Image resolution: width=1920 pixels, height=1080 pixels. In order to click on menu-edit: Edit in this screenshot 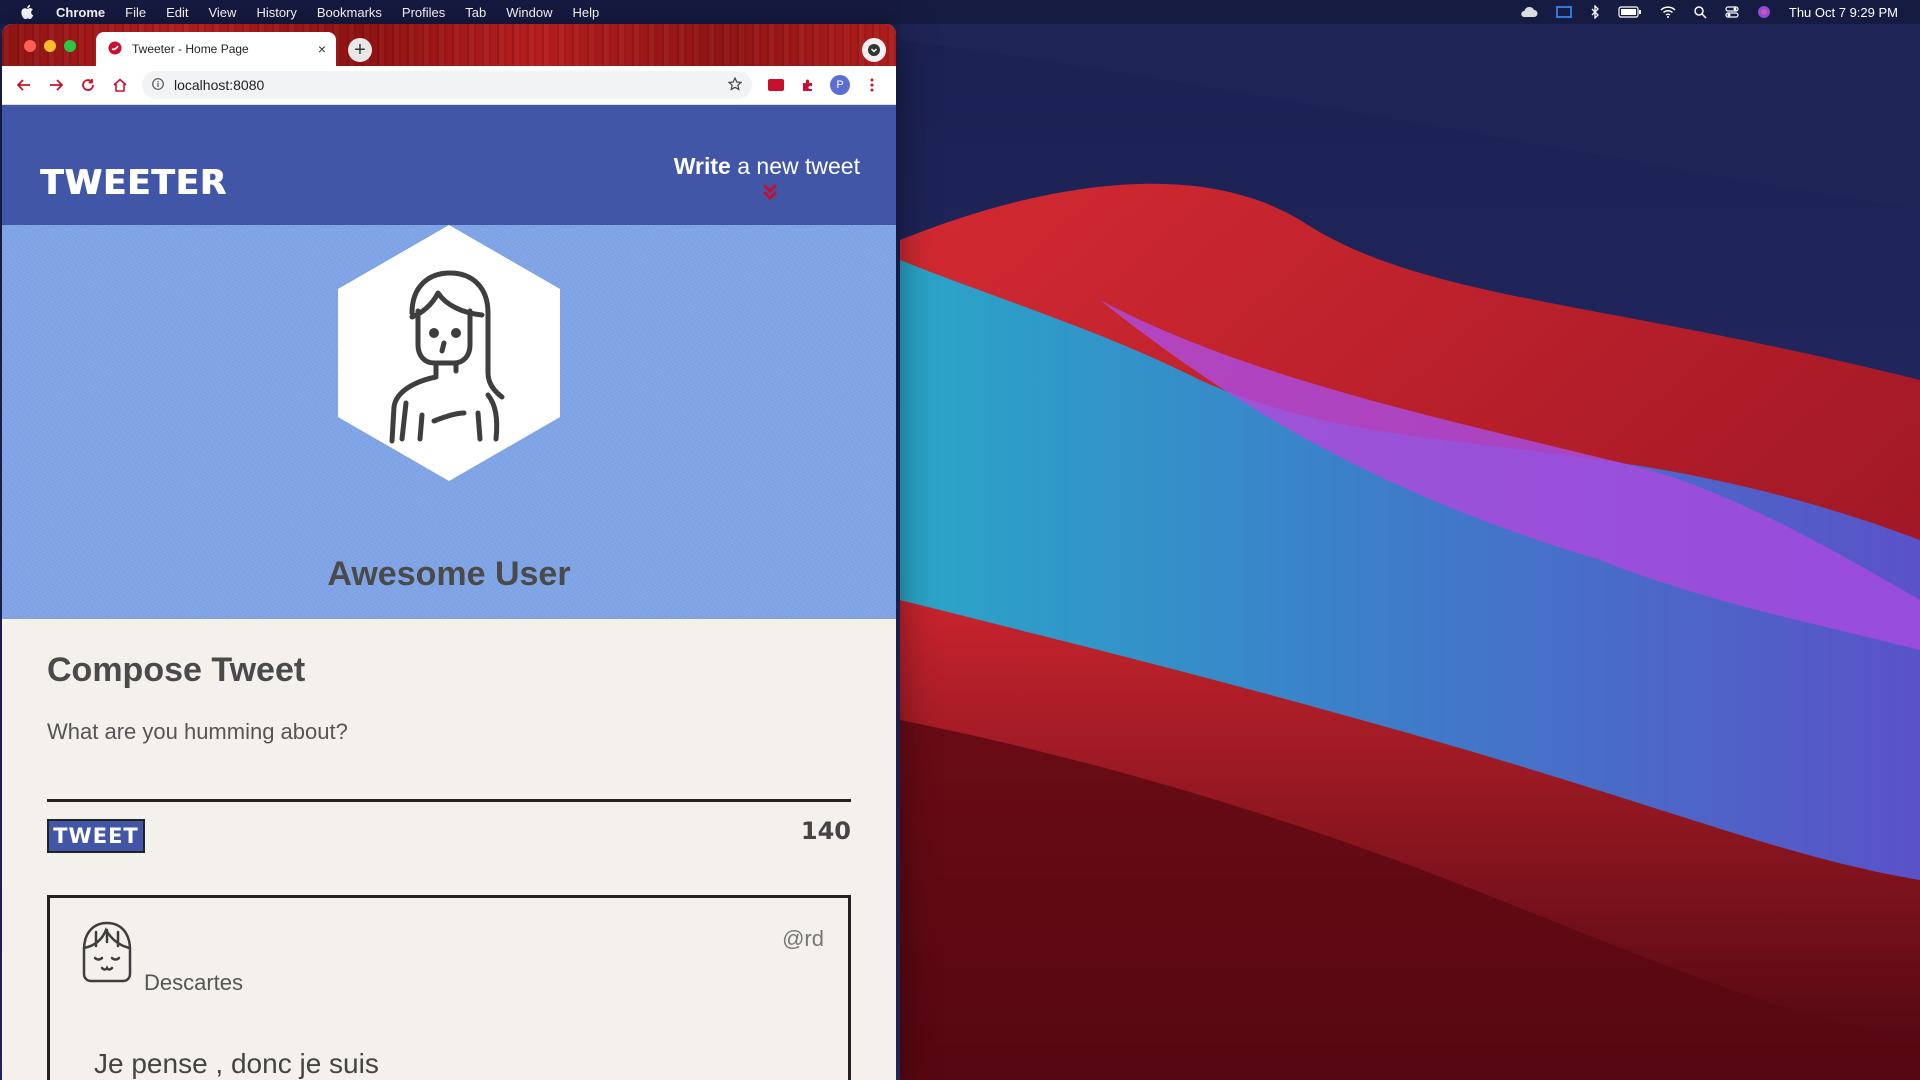, I will do `click(177, 12)`.